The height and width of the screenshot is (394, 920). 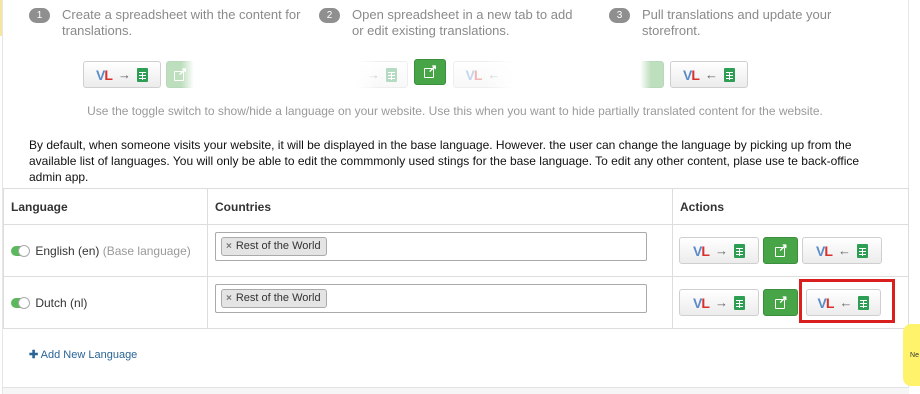 I want to click on step-number: 3, so click(x=619, y=15).